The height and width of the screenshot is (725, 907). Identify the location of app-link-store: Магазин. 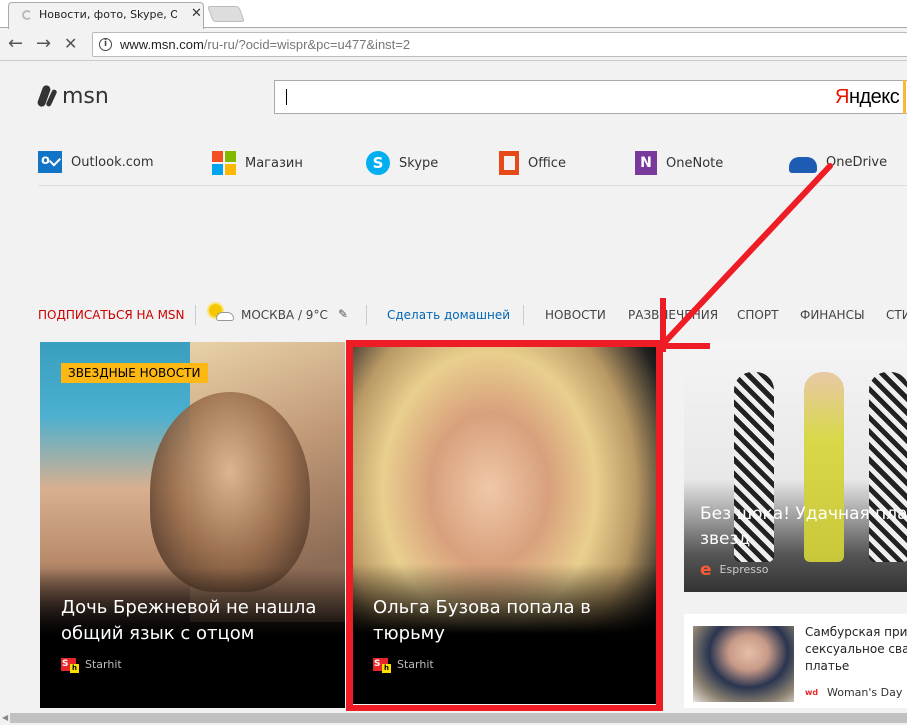
(257, 163).